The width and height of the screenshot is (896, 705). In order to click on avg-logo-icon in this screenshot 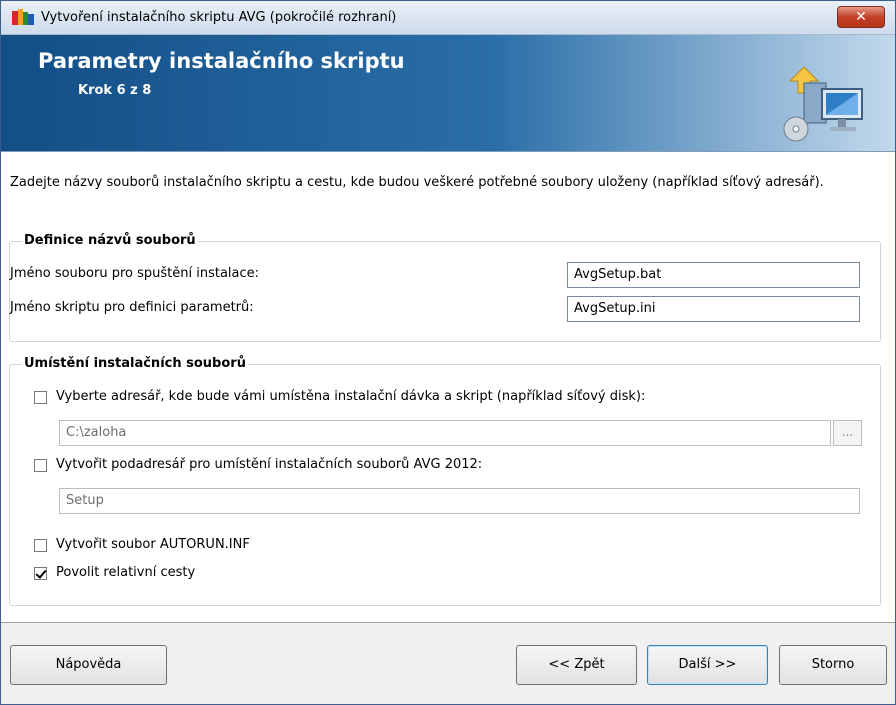, I will do `click(23, 18)`.